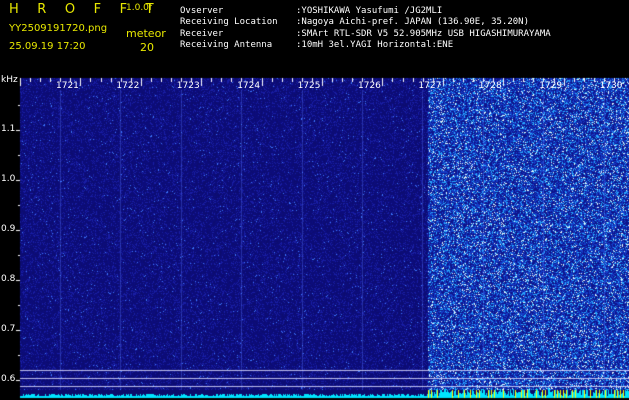 This screenshot has width=629, height=400. Describe the element at coordinates (375, 45) in the screenshot. I see `info-value: :10mH 3el.YAGI Horizontal:ENE` at that location.